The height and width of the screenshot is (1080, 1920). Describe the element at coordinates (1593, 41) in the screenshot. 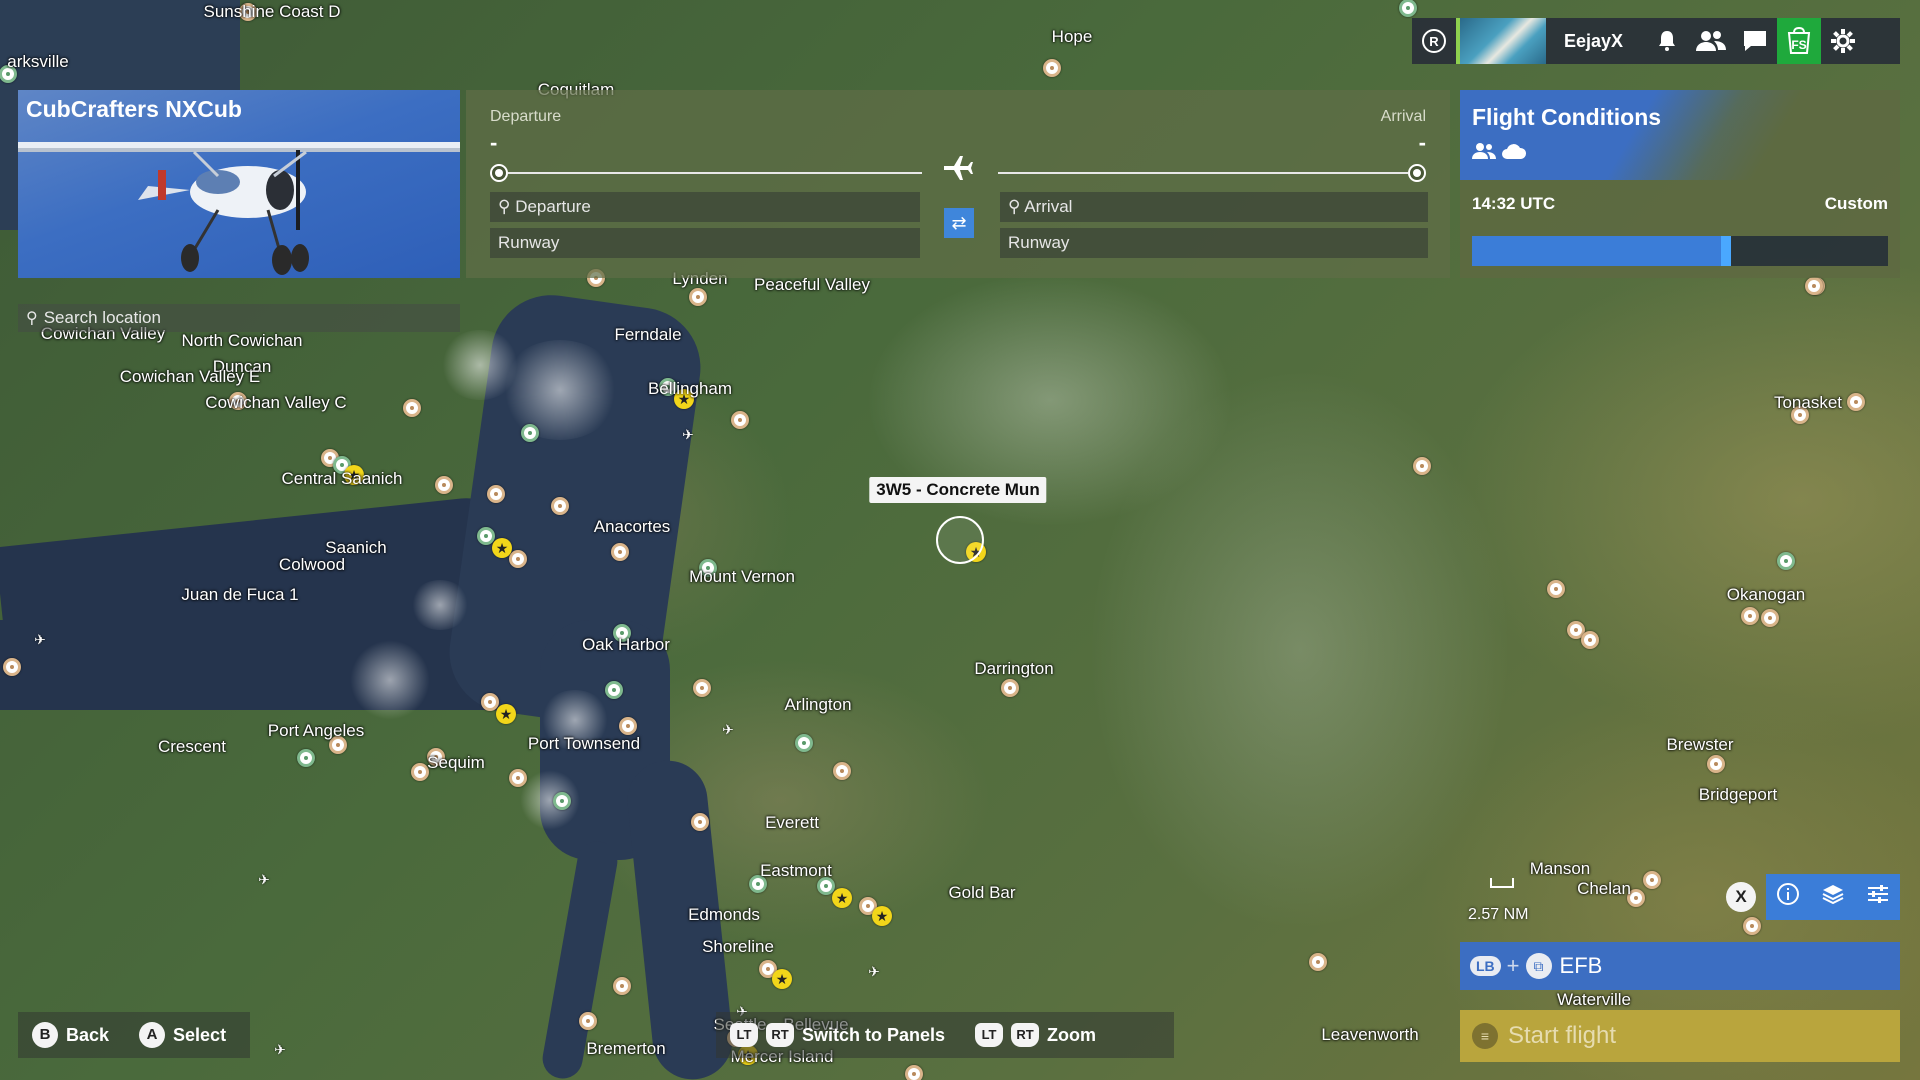

I see `username: EejayX` at that location.